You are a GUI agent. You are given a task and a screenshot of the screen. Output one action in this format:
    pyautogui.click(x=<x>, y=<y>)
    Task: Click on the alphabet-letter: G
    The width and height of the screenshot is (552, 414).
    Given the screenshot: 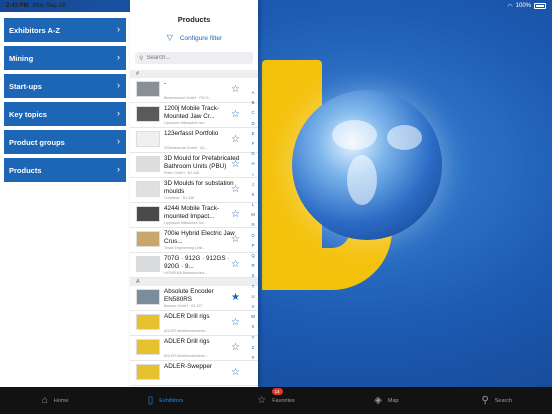 What is the action you would take?
    pyautogui.click(x=252, y=153)
    